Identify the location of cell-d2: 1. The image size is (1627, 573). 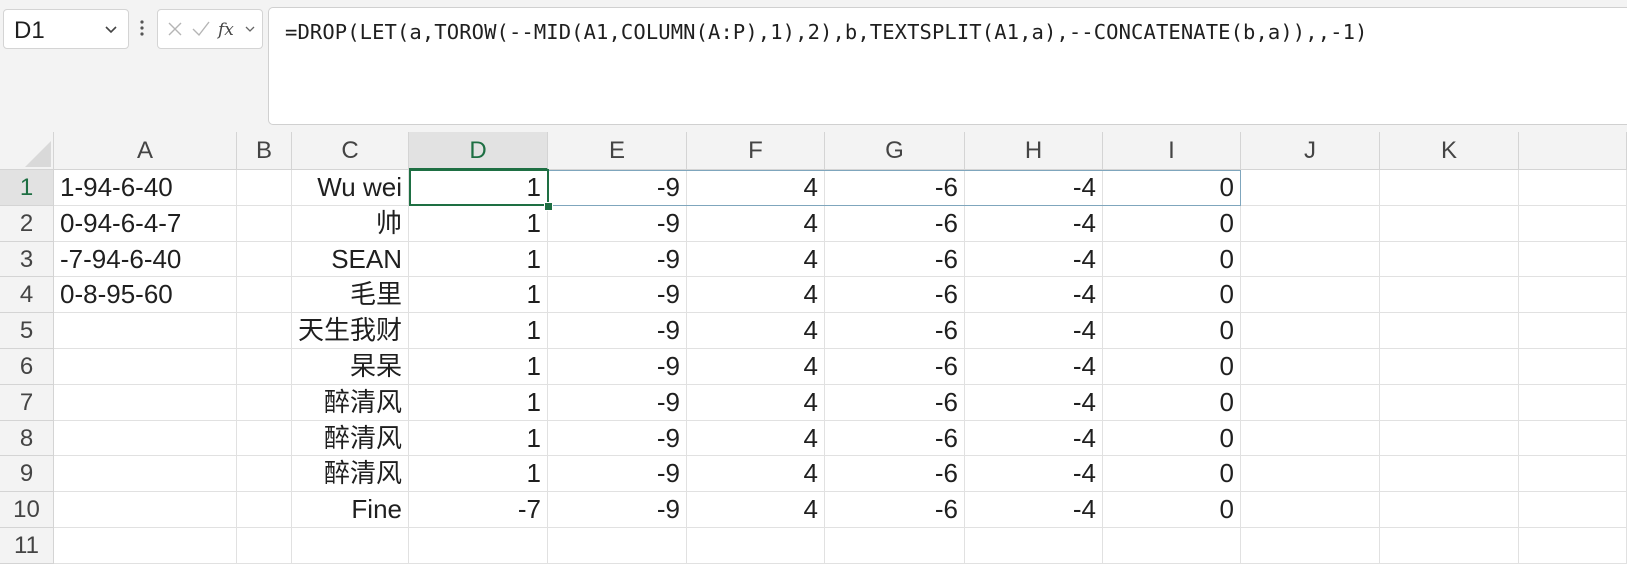
(478, 223).